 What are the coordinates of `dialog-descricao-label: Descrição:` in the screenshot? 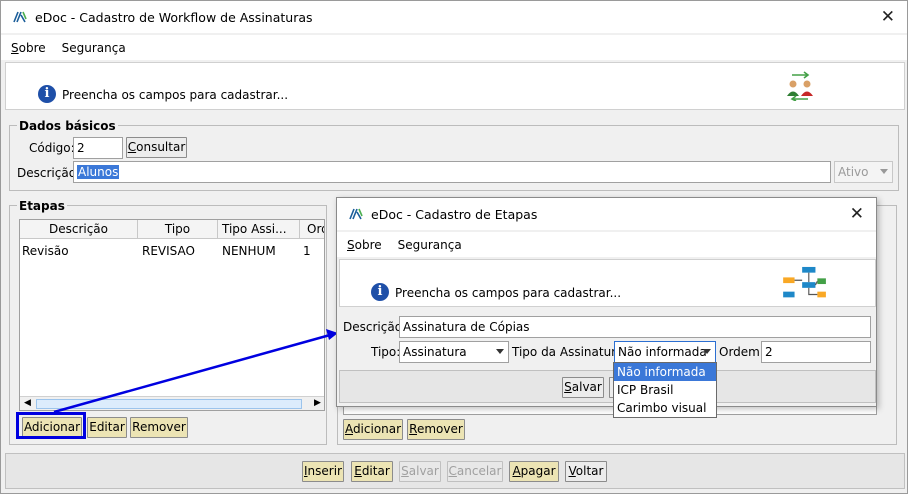 It's located at (375, 327).